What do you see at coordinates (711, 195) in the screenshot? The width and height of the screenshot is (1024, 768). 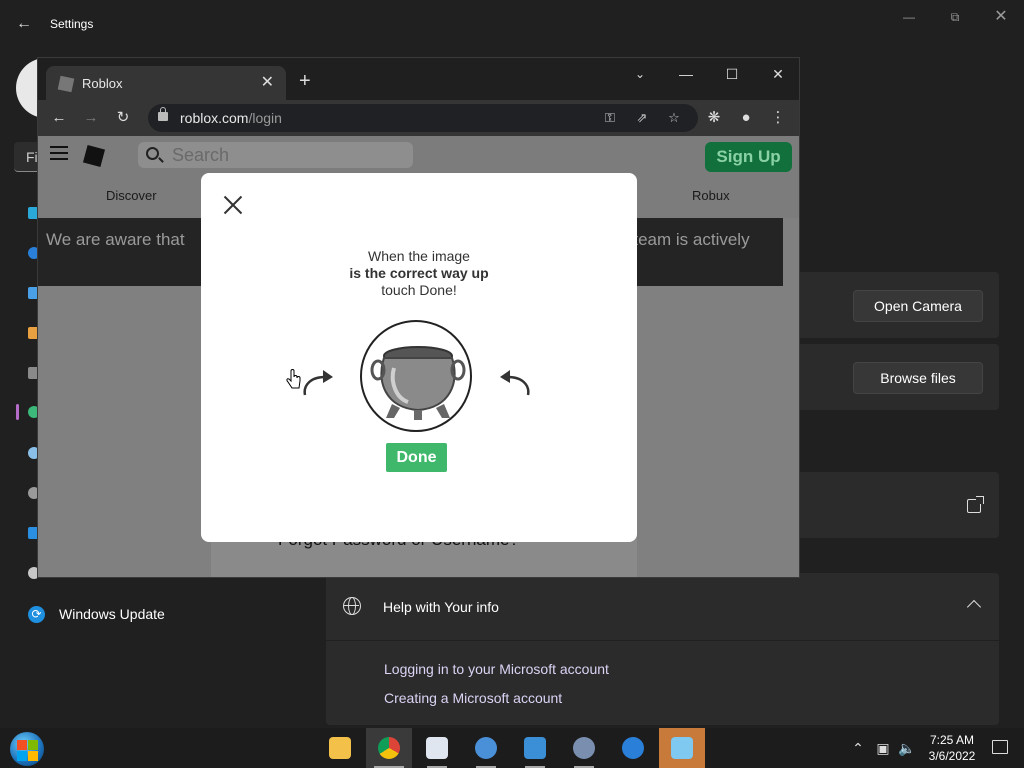 I see `nav-robux: Robux` at bounding box center [711, 195].